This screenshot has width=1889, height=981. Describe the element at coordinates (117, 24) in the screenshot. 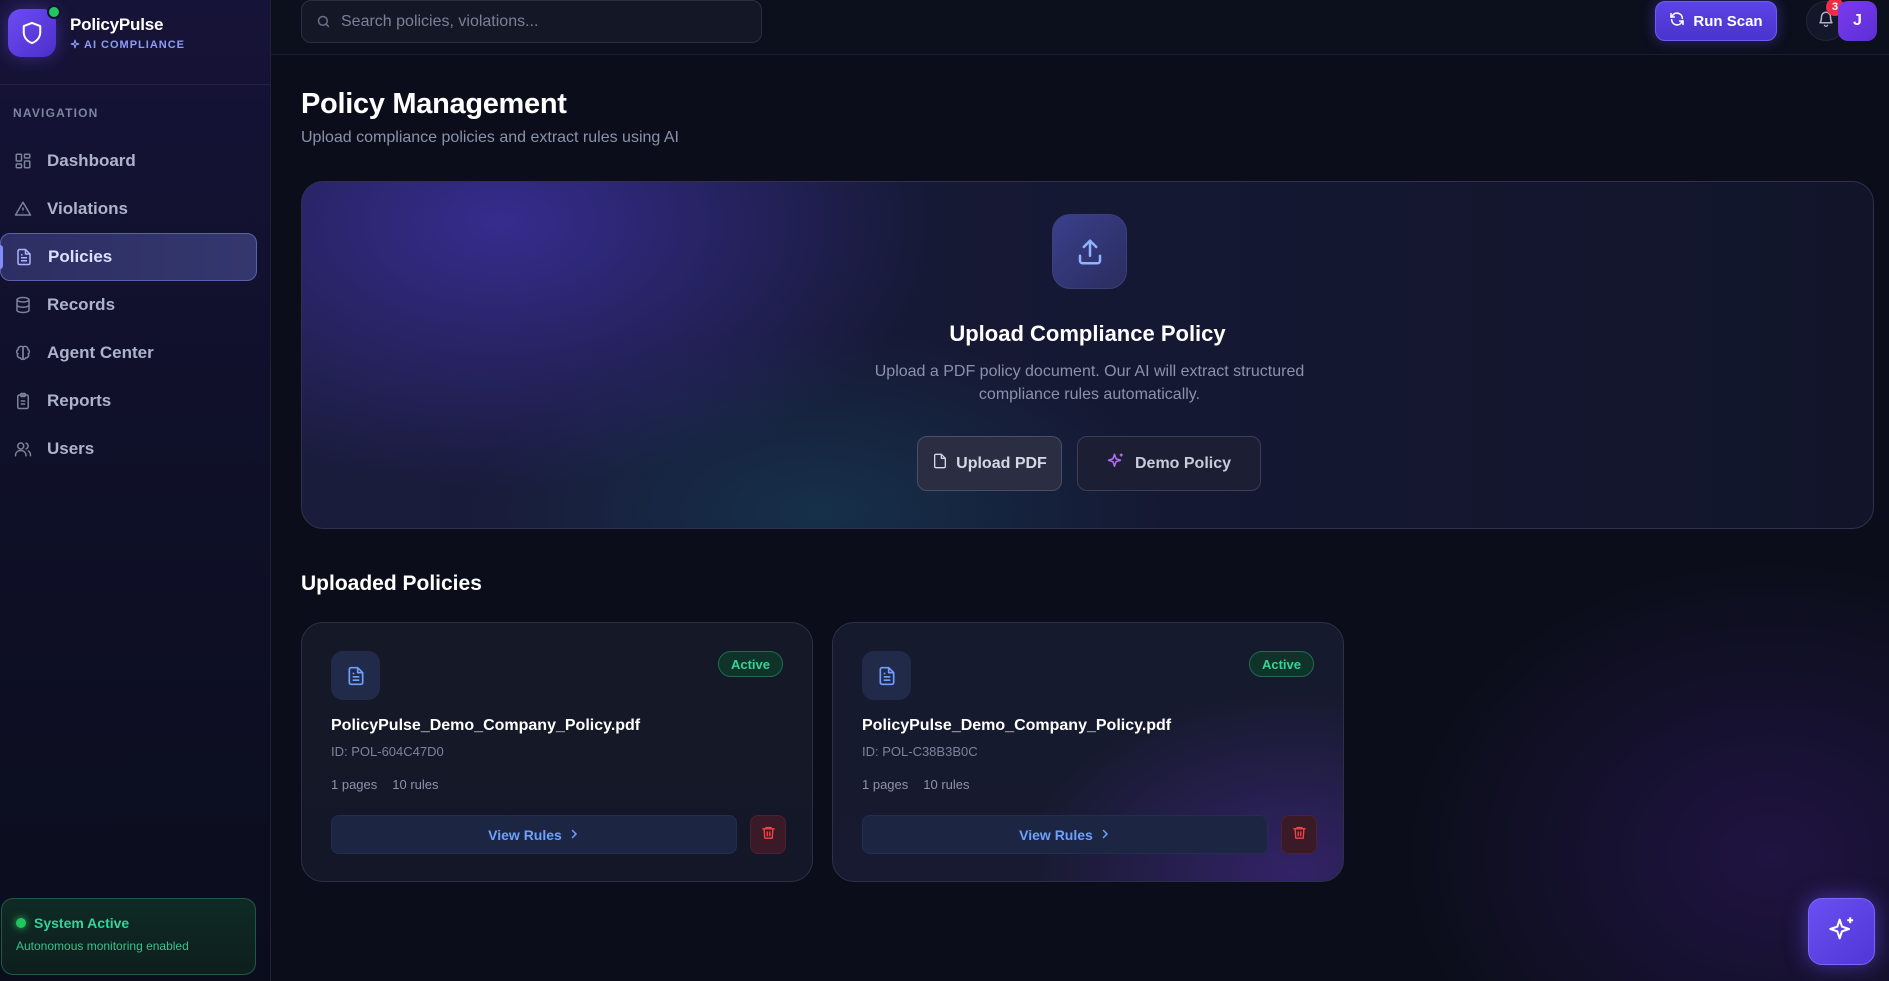

I see `app-name: PolicyPulse` at that location.